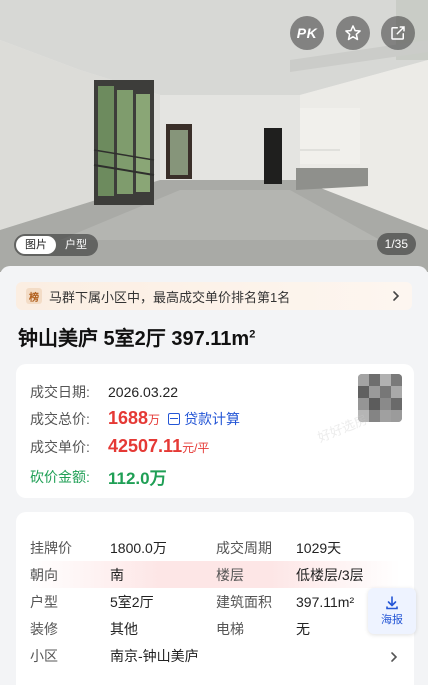  Describe the element at coordinates (196, 448) in the screenshot. I see `deal-unit-price-suffix: 元/平` at that location.